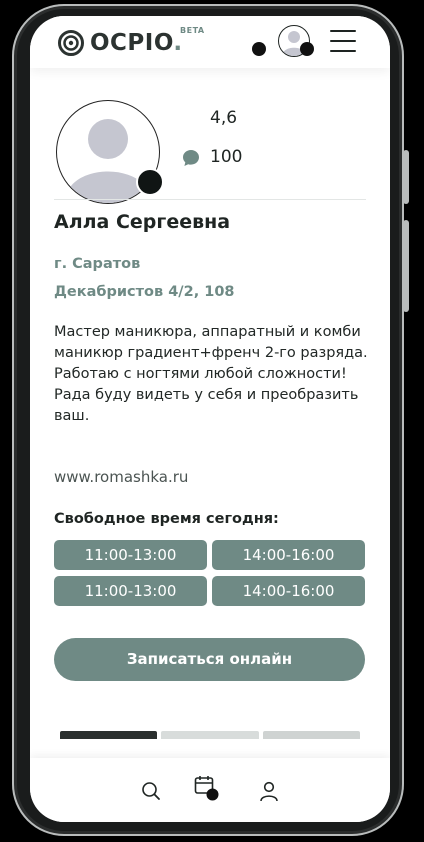 The height and width of the screenshot is (842, 424). I want to click on divider, so click(210, 199).